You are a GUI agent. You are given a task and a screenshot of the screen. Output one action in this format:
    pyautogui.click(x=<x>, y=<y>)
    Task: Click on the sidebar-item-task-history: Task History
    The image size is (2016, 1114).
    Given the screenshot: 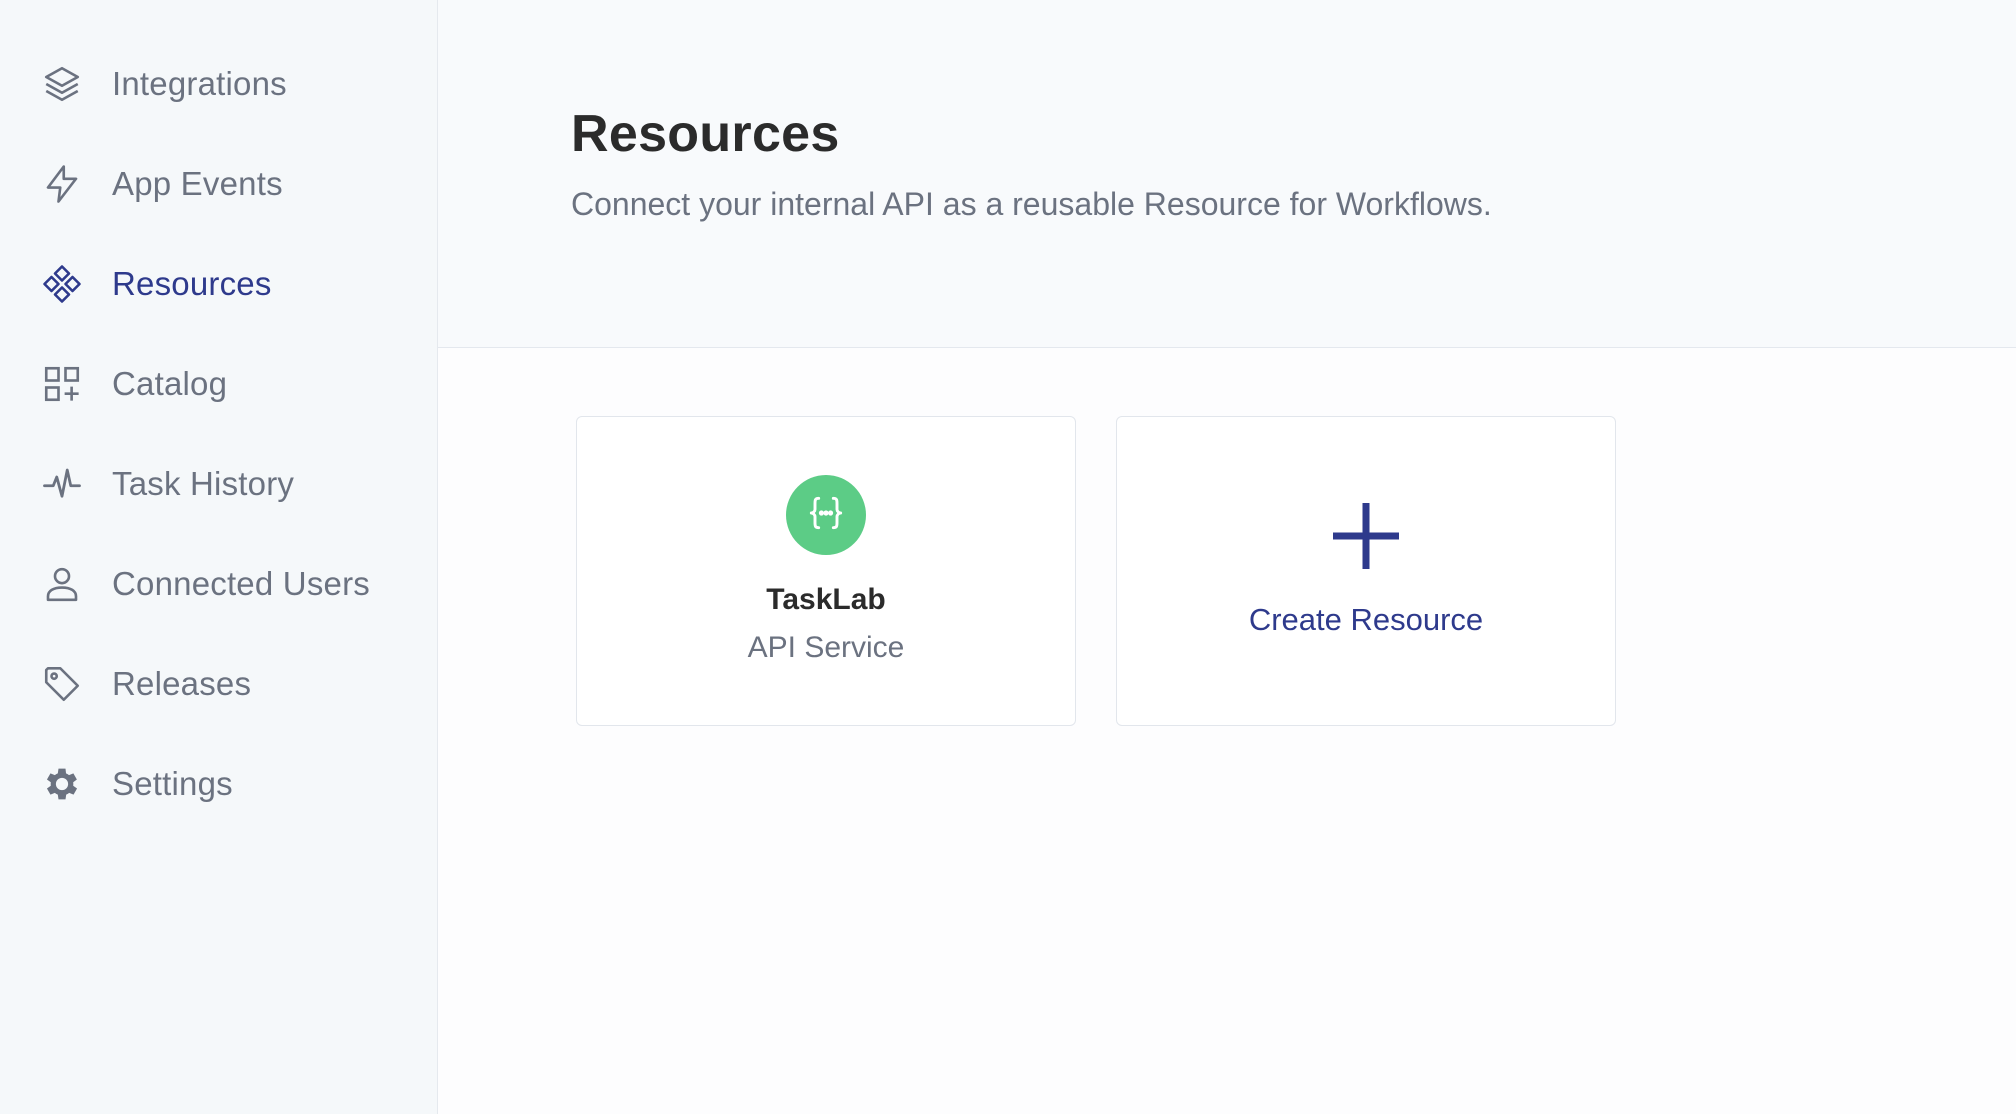 What is the action you would take?
    pyautogui.click(x=218, y=484)
    